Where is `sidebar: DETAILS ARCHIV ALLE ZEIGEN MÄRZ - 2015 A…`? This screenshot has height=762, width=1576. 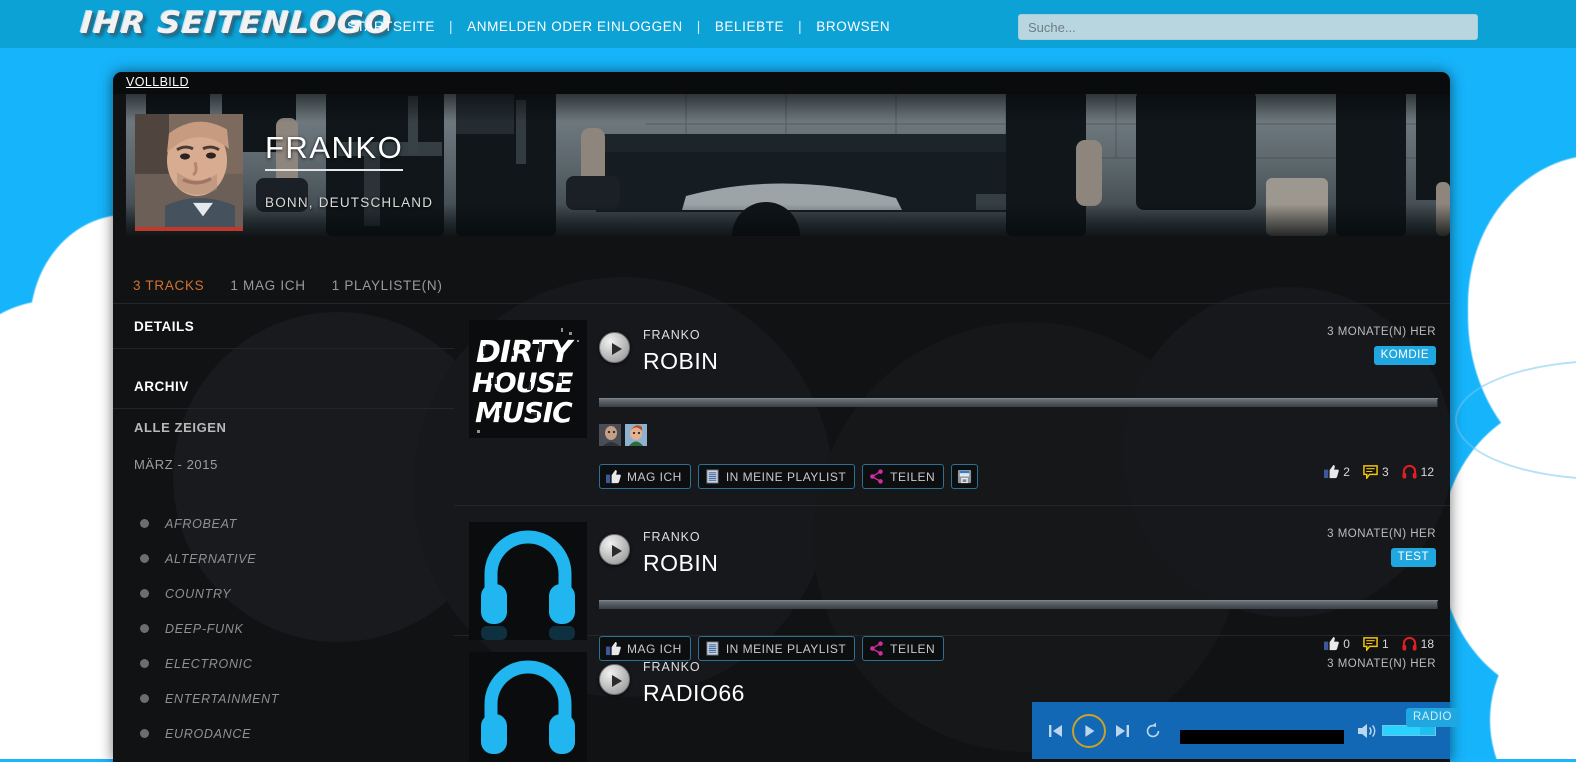
sidebar: DETAILS ARCHIV ALLE ZEIGEN MÄRZ - 2015 A… is located at coordinates (283, 533).